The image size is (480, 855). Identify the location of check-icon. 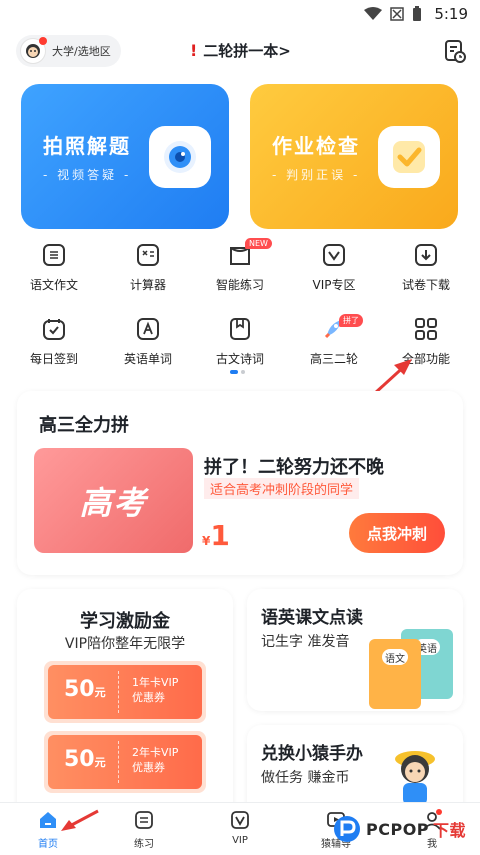
(409, 157).